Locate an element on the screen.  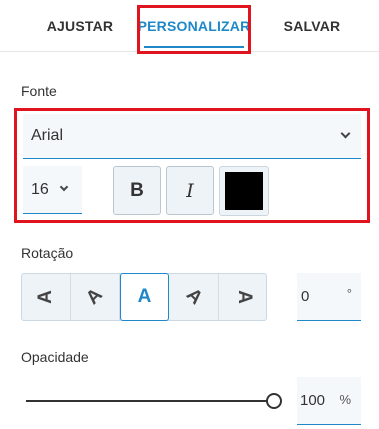
tab-salvar-label: SALVAR is located at coordinates (312, 26).